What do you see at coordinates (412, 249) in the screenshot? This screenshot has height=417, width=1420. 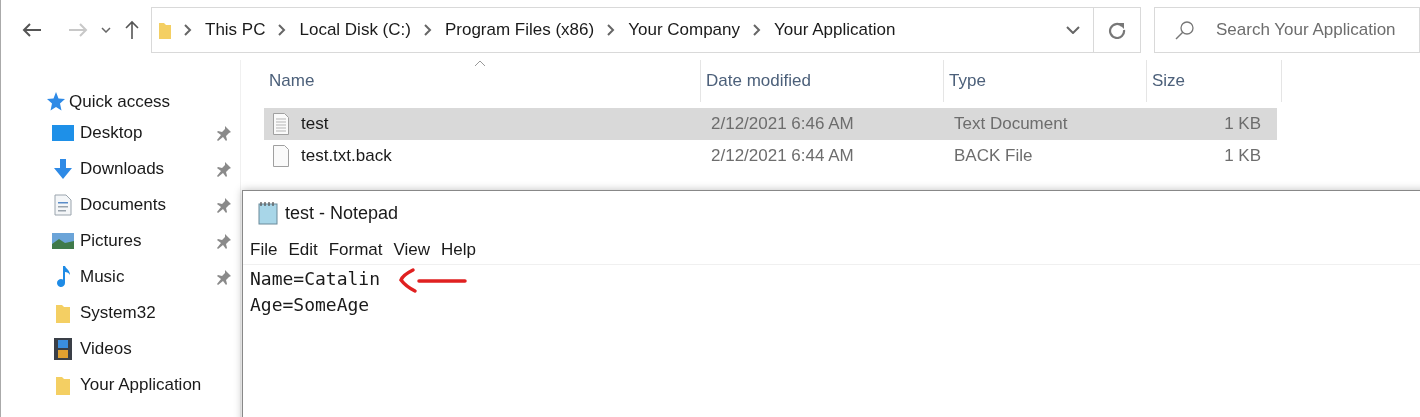 I see `menu-item: View` at bounding box center [412, 249].